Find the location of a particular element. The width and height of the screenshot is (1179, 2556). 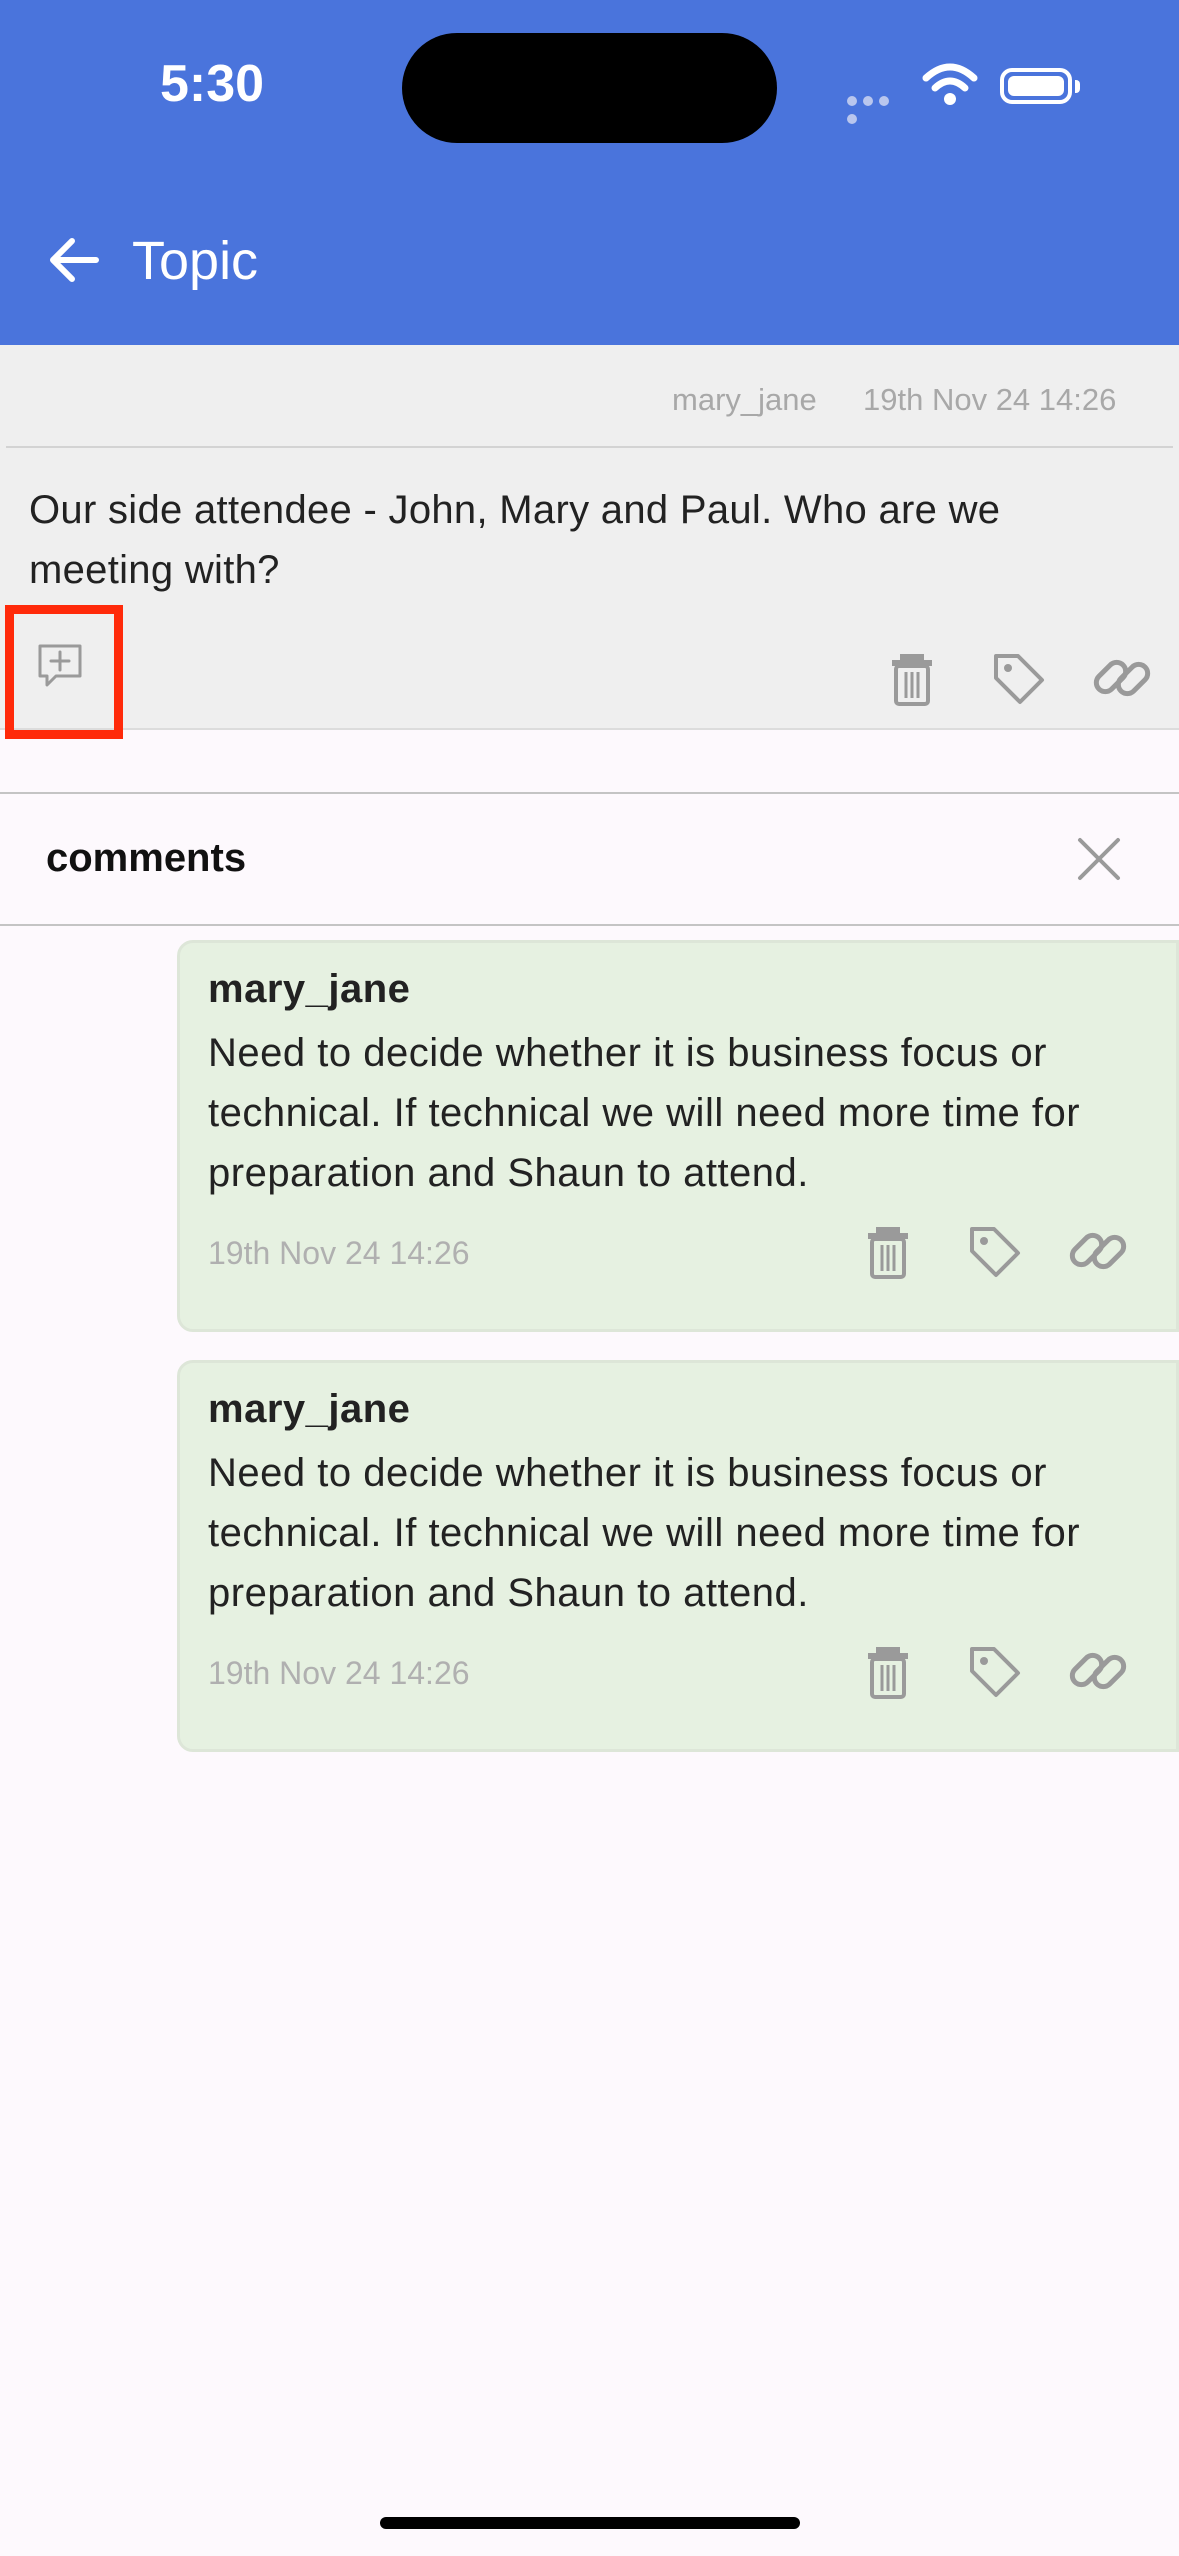

panel-top-border is located at coordinates (589, 793).